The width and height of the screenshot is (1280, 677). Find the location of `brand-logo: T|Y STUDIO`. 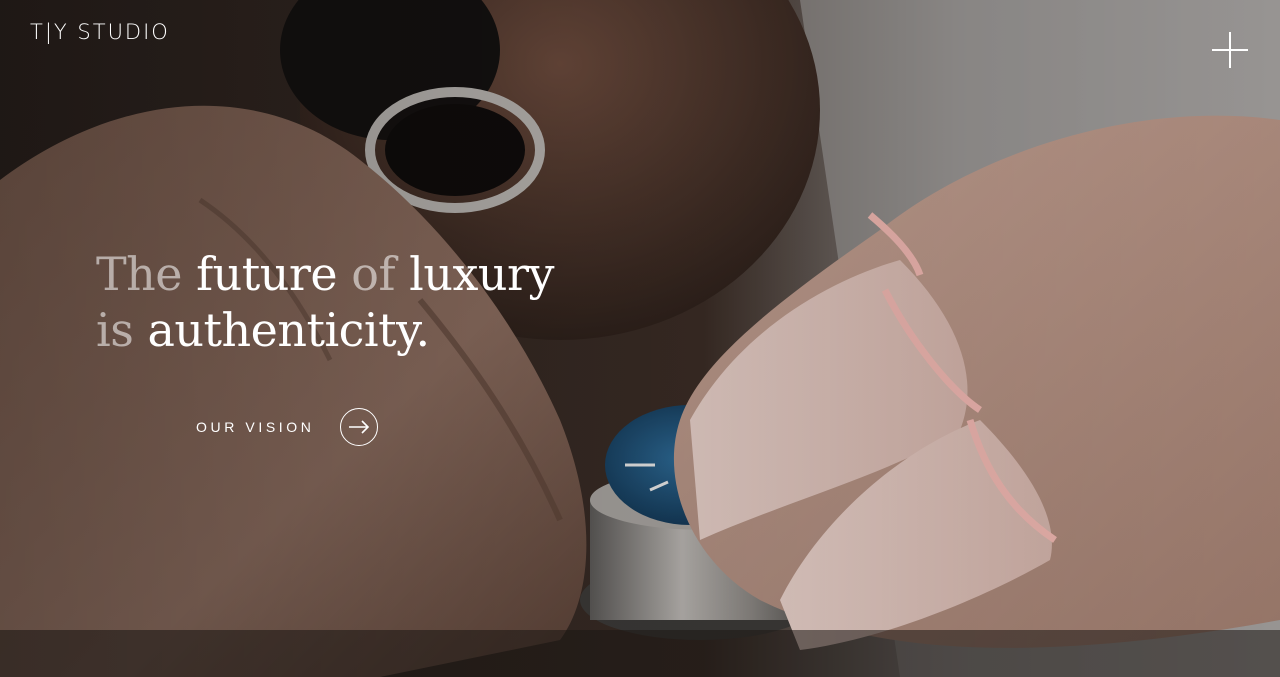

brand-logo: T|Y STUDIO is located at coordinates (100, 32).